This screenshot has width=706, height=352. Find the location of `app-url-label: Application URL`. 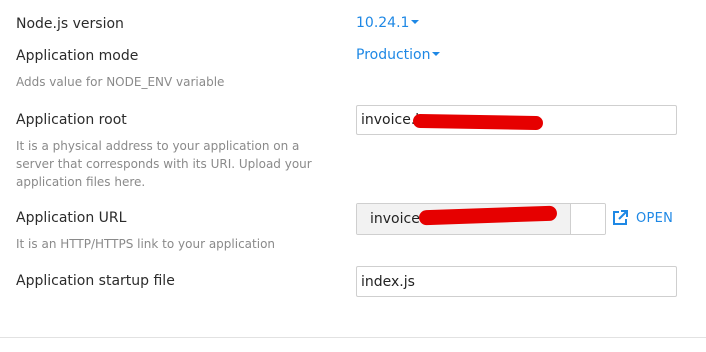

app-url-label: Application URL is located at coordinates (71, 218).